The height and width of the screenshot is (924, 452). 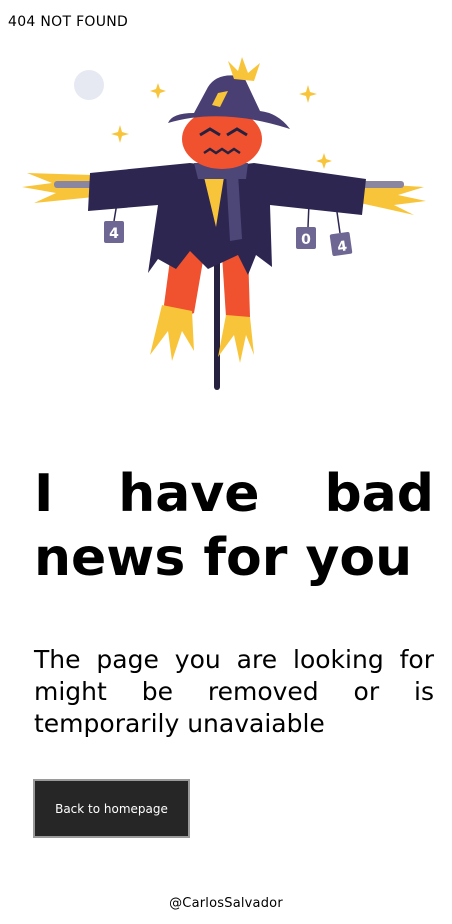 I want to click on headline-word: bad, so click(x=379, y=494).